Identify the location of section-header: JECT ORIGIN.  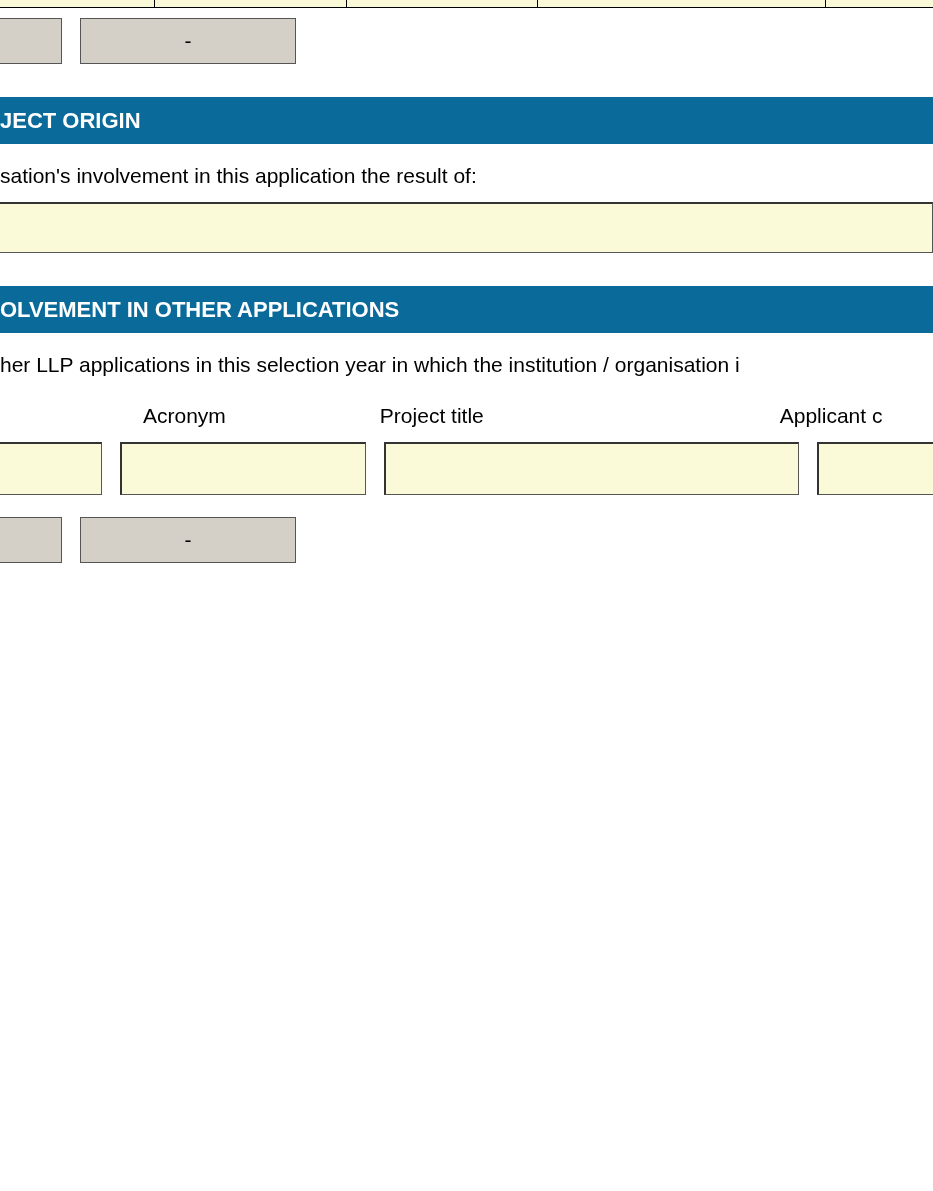
(466, 120).